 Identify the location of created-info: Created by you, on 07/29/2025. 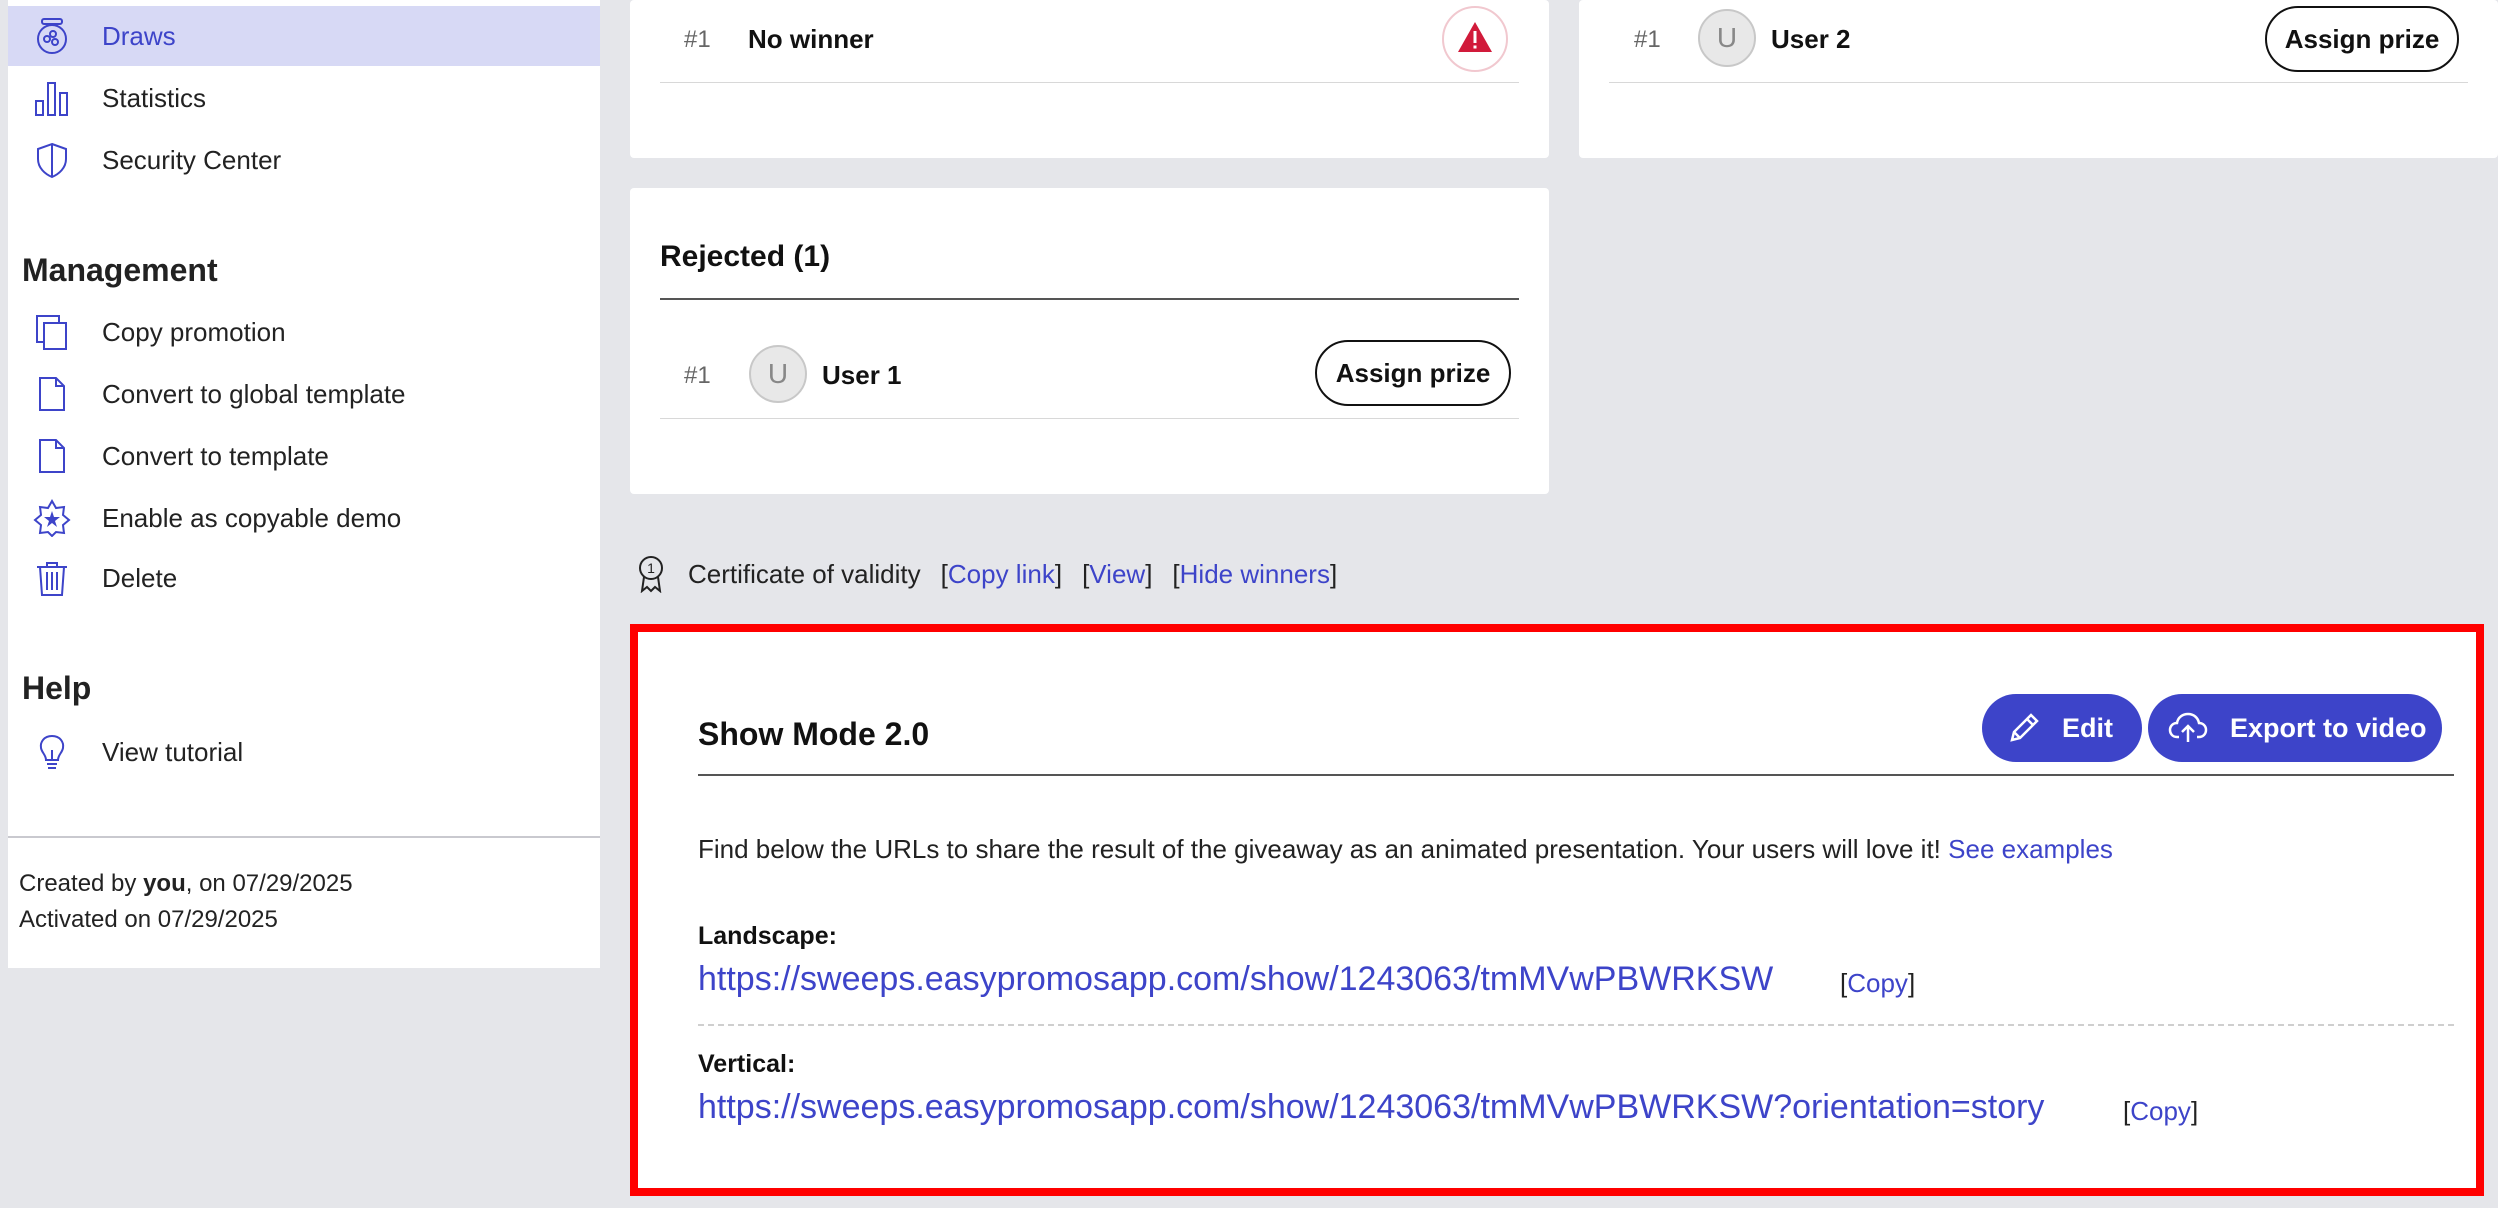
(186, 884).